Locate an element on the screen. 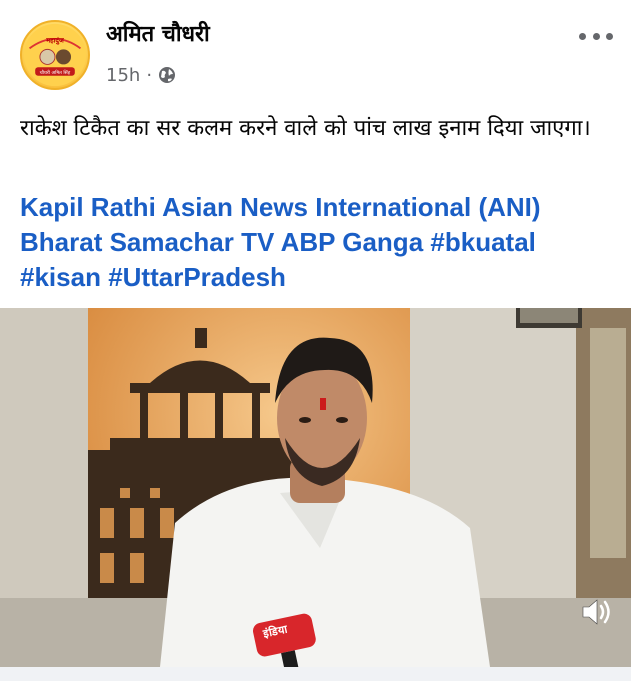  avatar-image: महादुंज चौधरी अमित सिंह is located at coordinates (55, 55).